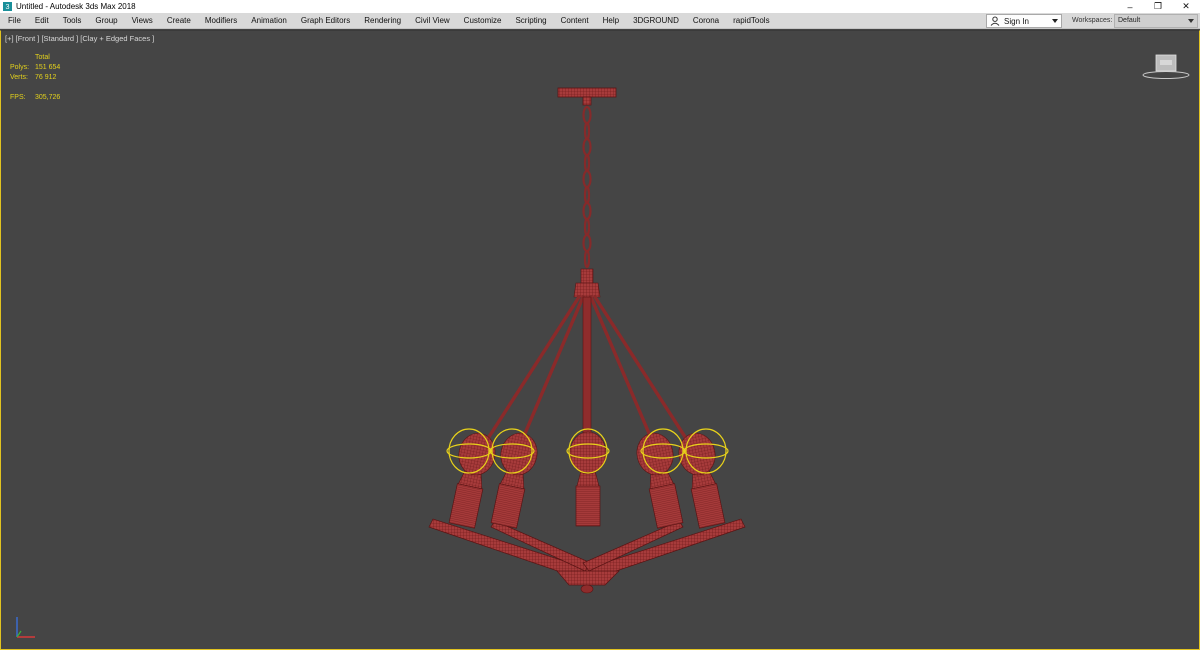 The width and height of the screenshot is (1200, 650). I want to click on menu-group: Group, so click(106, 21).